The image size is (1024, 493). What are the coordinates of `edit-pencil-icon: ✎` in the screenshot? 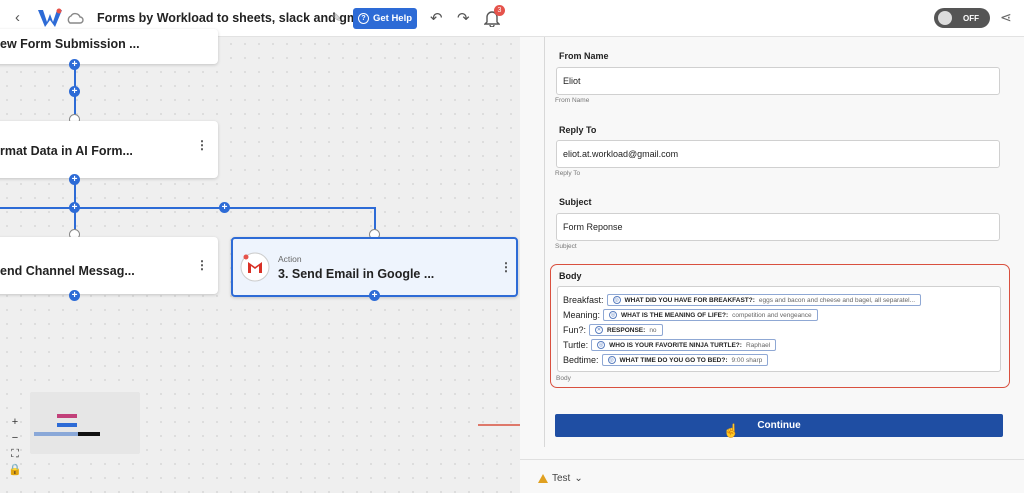 It's located at (337, 18).